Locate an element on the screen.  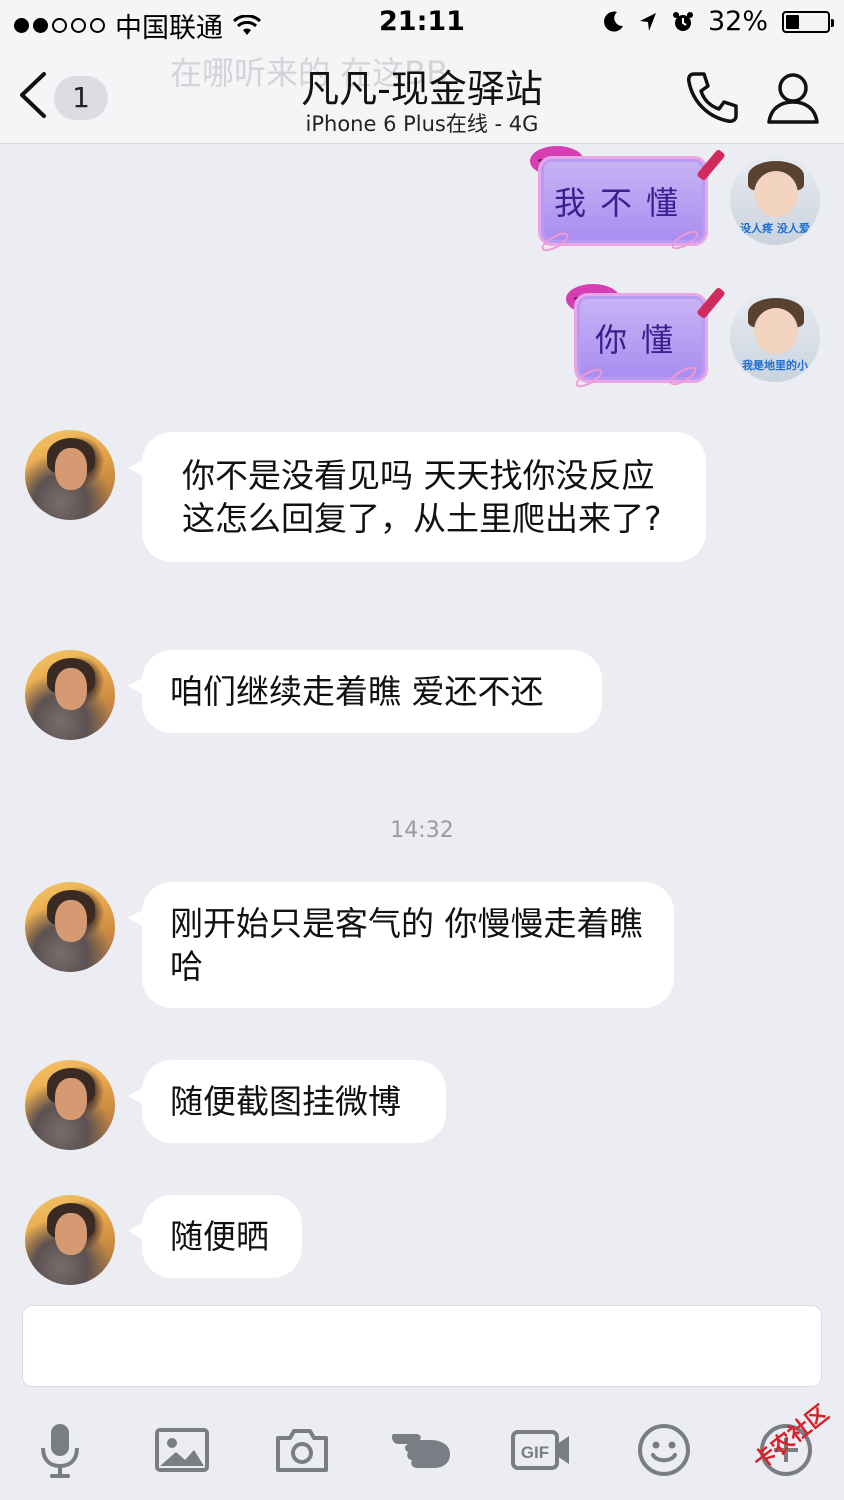
location-arrow-icon is located at coordinates (647, 21).